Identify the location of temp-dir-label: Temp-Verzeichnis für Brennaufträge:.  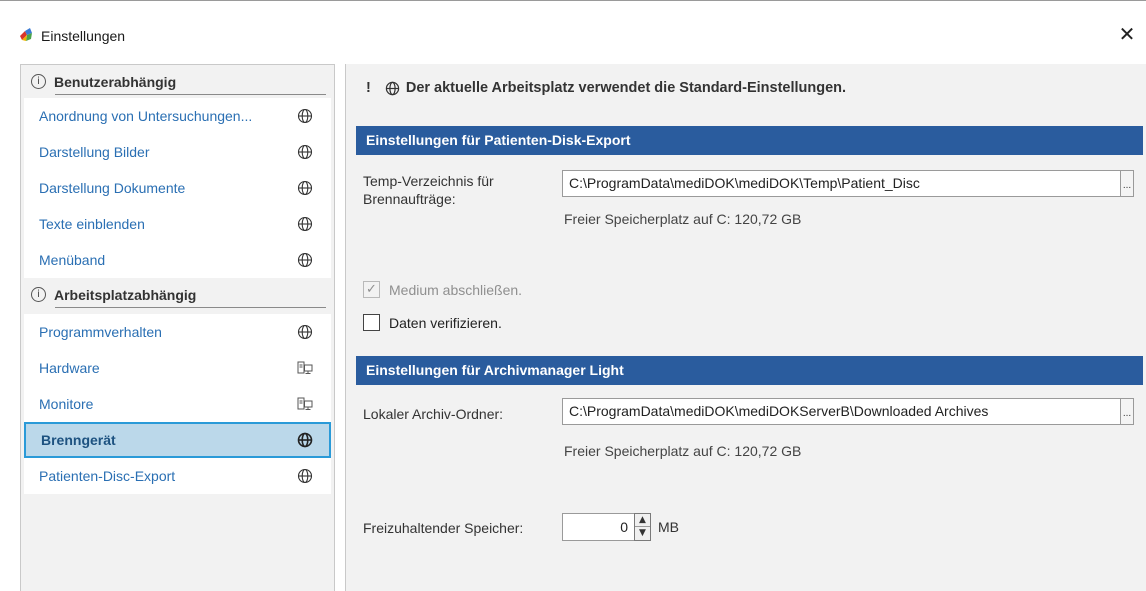
(428, 190).